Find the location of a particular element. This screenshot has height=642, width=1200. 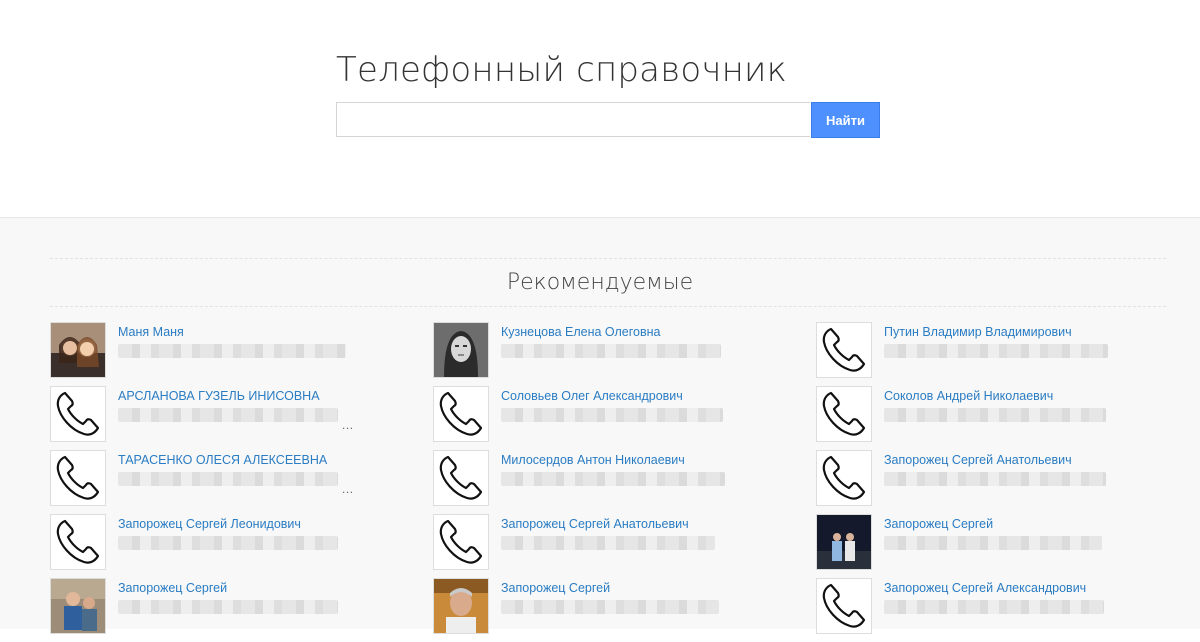

search-input is located at coordinates (573, 119).